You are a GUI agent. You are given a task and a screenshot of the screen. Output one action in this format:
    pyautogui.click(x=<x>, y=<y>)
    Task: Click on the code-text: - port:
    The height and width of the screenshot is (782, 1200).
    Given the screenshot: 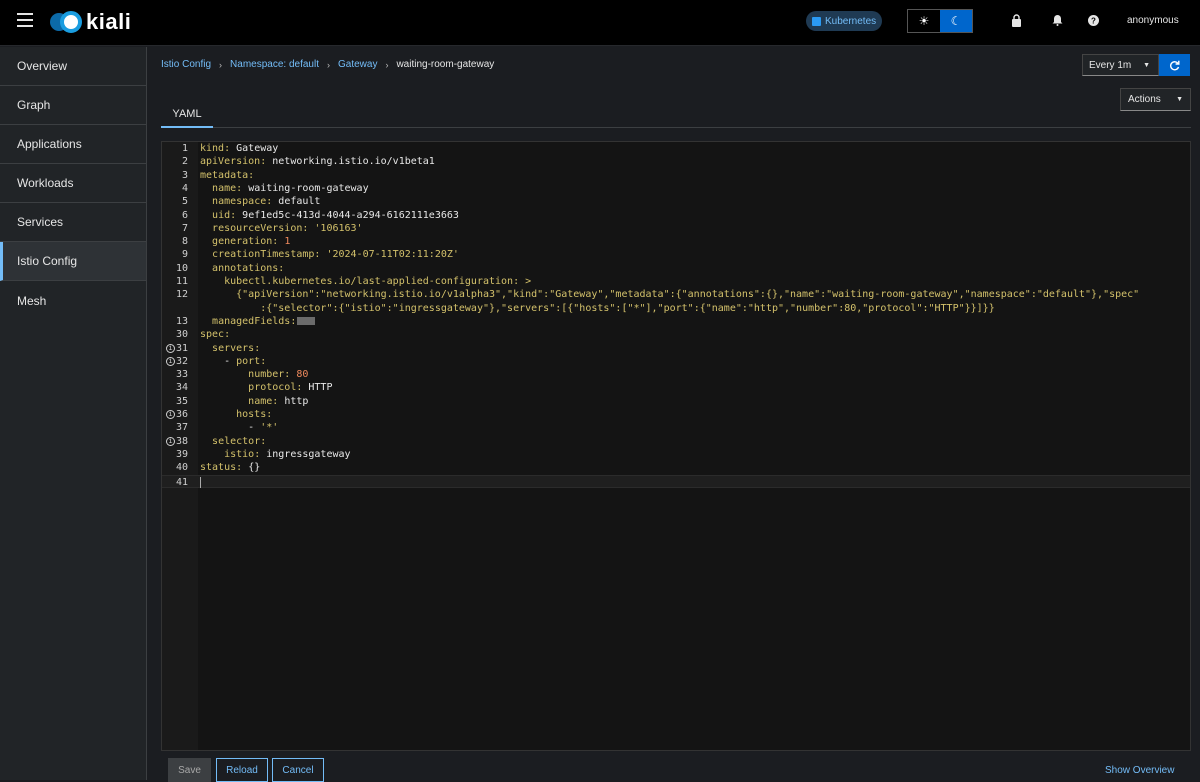 What is the action you would take?
    pyautogui.click(x=233, y=361)
    